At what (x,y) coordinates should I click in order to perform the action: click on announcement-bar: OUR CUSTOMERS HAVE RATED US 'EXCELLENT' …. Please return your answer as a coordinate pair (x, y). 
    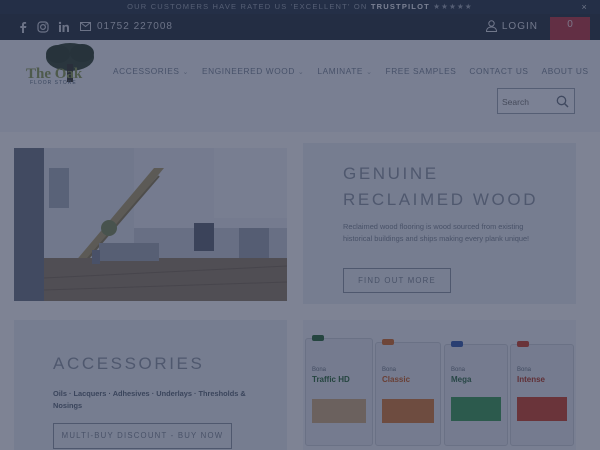
    Looking at the image, I should click on (300, 7).